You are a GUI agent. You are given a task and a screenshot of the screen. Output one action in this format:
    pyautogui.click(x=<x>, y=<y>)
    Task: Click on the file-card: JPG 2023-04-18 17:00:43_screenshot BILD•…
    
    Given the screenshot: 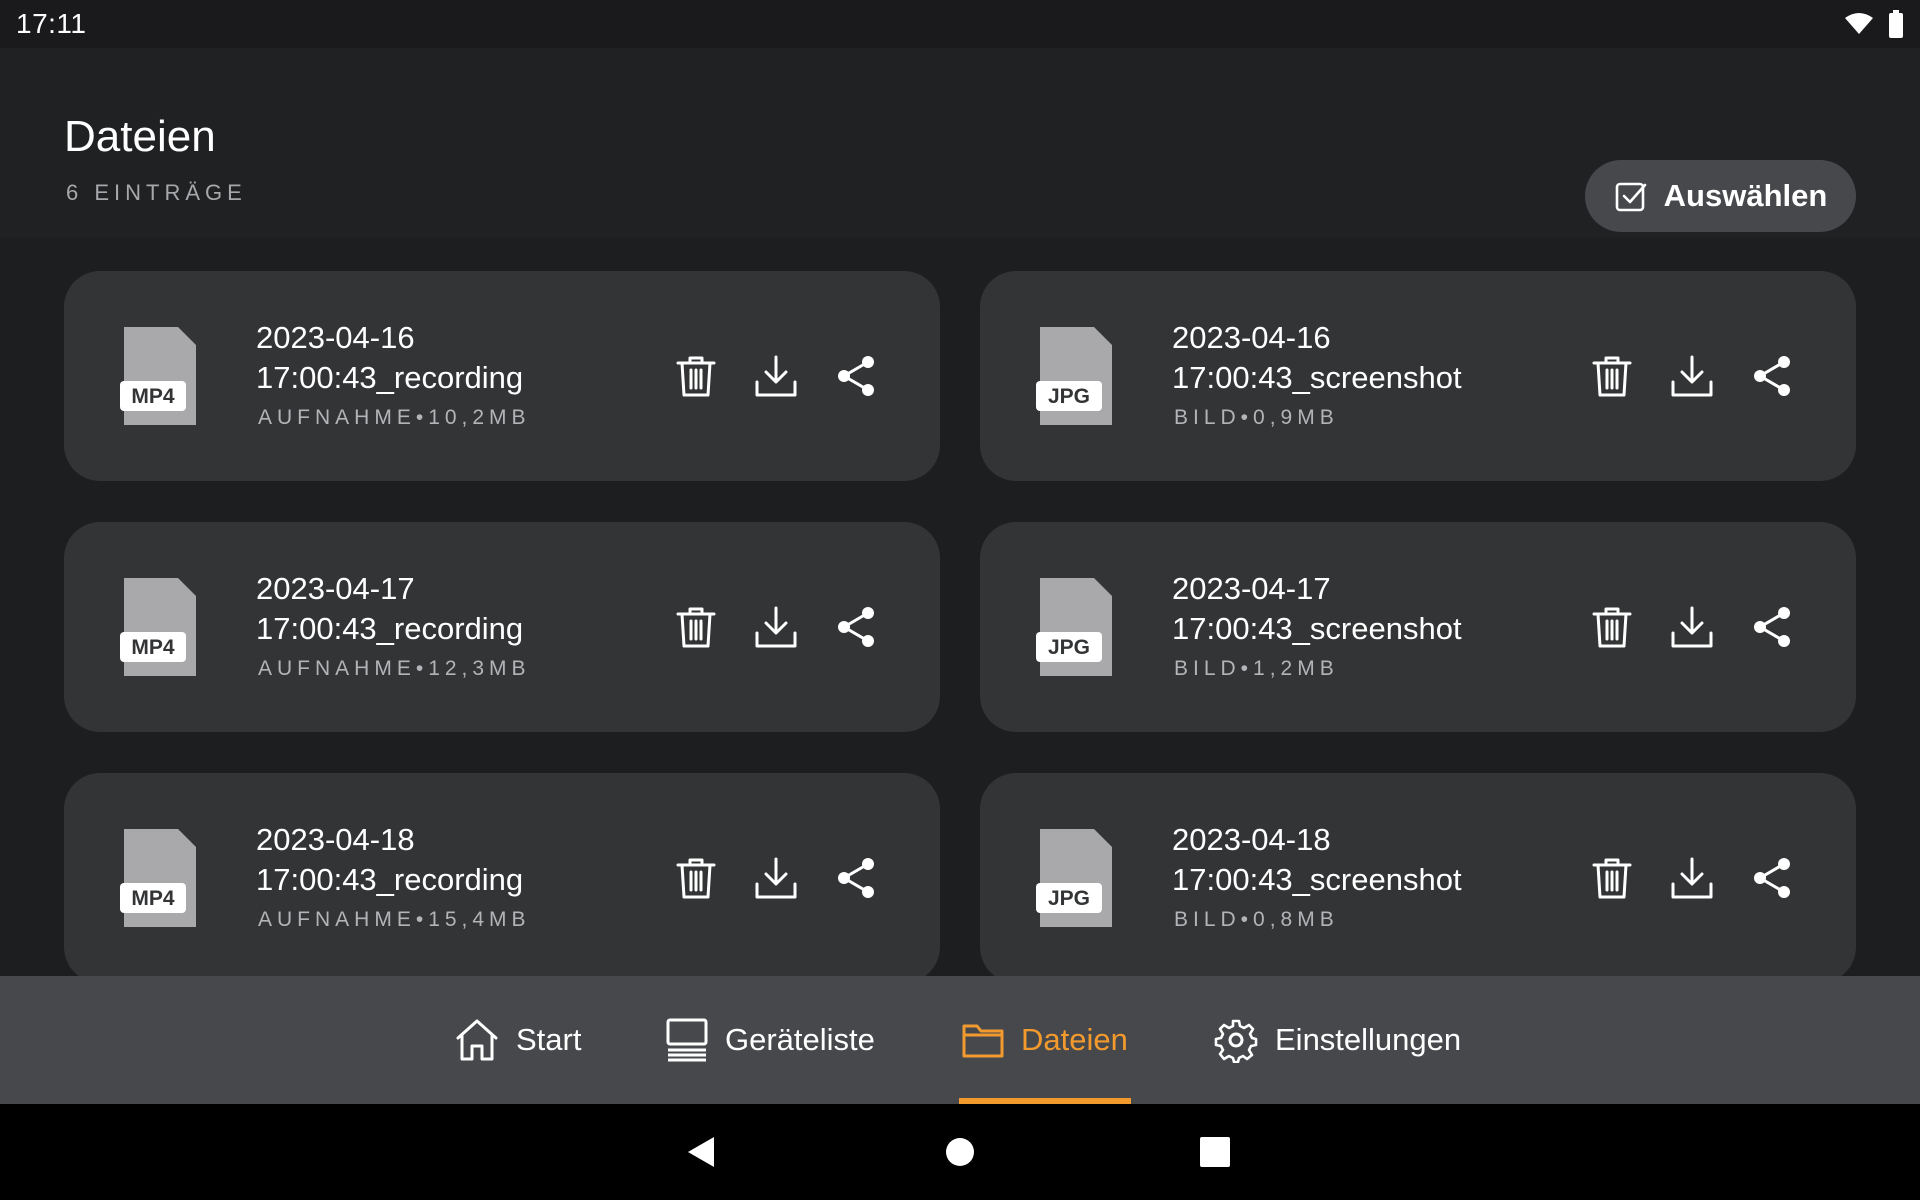 What is the action you would take?
    pyautogui.click(x=1418, y=874)
    